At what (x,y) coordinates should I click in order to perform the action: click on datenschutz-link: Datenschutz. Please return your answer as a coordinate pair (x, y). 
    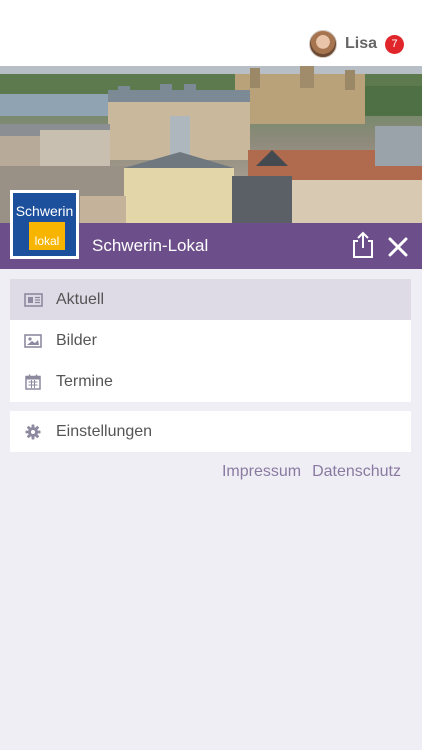
    Looking at the image, I should click on (356, 472).